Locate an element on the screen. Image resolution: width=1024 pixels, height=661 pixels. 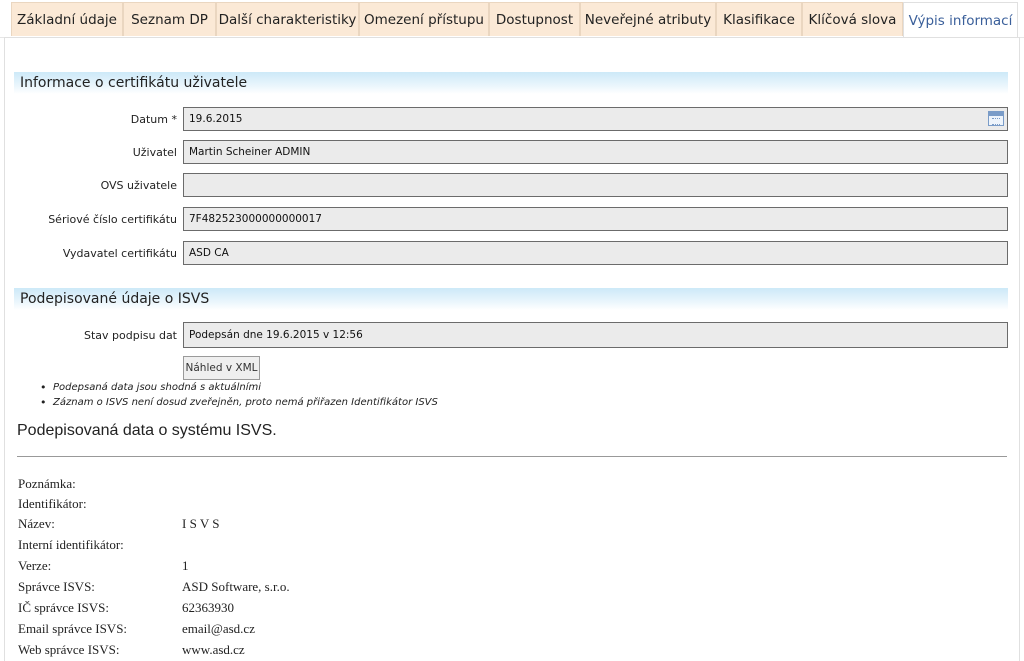
issuer-label: Vydavatel certifikátu is located at coordinates (119, 253).